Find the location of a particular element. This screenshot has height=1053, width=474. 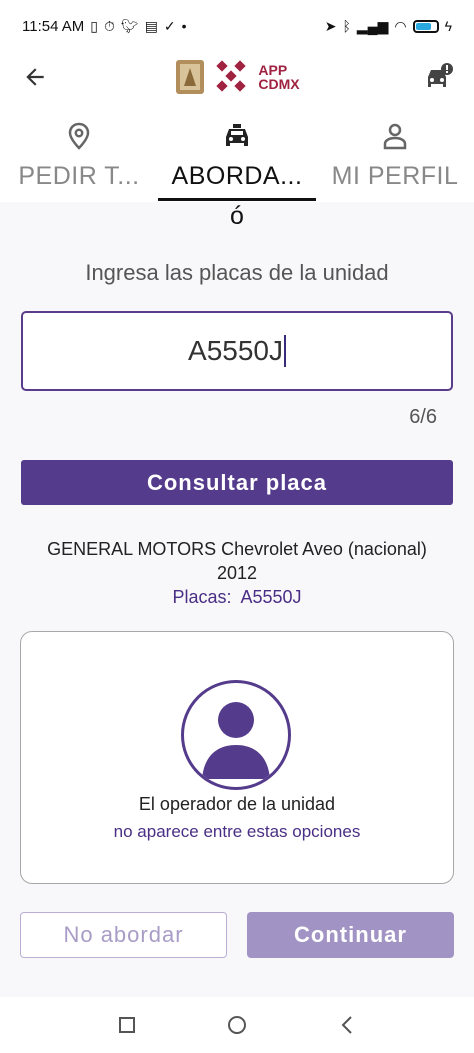

square-icon is located at coordinates (127, 1025).